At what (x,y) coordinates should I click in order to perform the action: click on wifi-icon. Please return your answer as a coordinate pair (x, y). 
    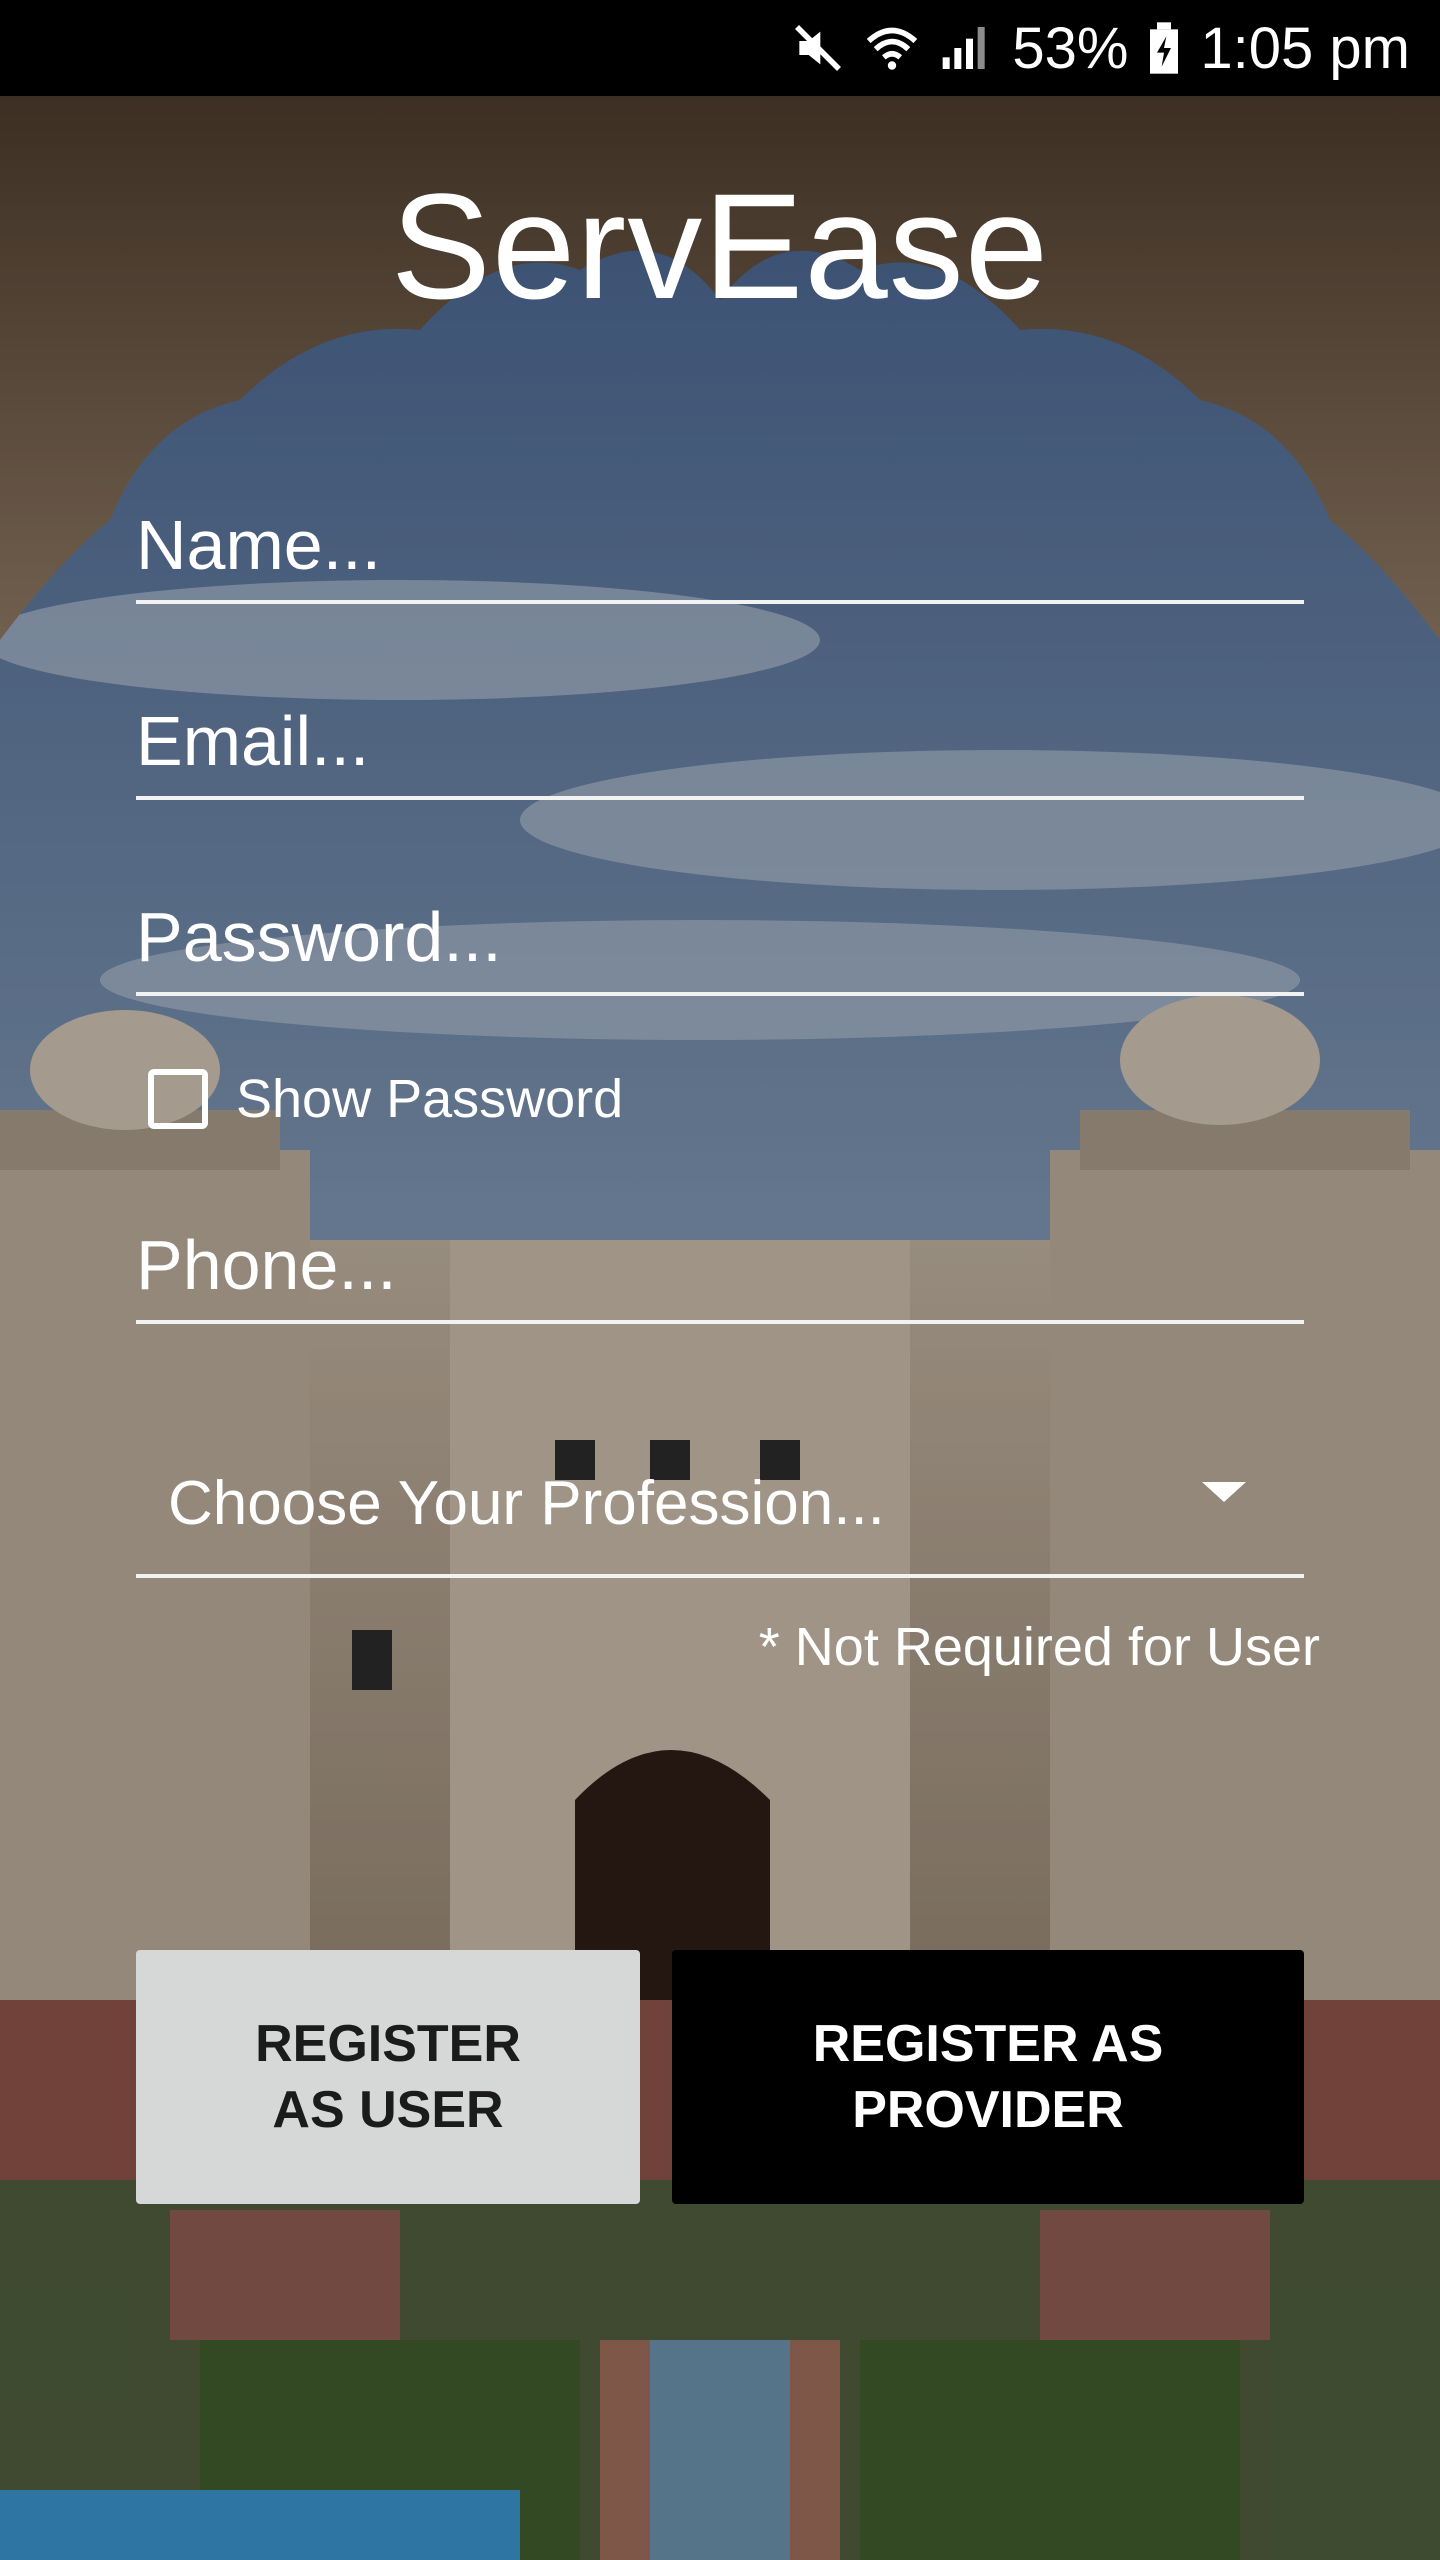
    Looking at the image, I should click on (892, 48).